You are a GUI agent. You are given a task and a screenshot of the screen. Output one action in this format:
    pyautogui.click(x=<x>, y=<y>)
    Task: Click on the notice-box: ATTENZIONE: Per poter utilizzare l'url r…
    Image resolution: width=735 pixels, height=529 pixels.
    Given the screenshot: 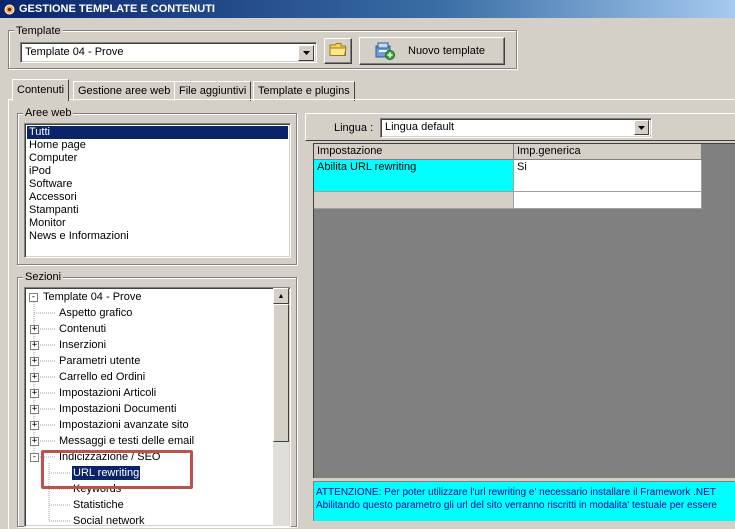 What is the action you would take?
    pyautogui.click(x=524, y=501)
    